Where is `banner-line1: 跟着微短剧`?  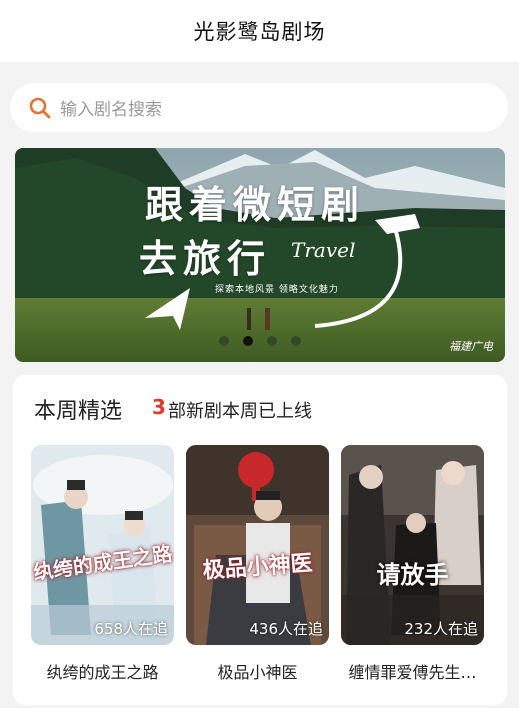
banner-line1: 跟着微短剧 is located at coordinates (255, 204).